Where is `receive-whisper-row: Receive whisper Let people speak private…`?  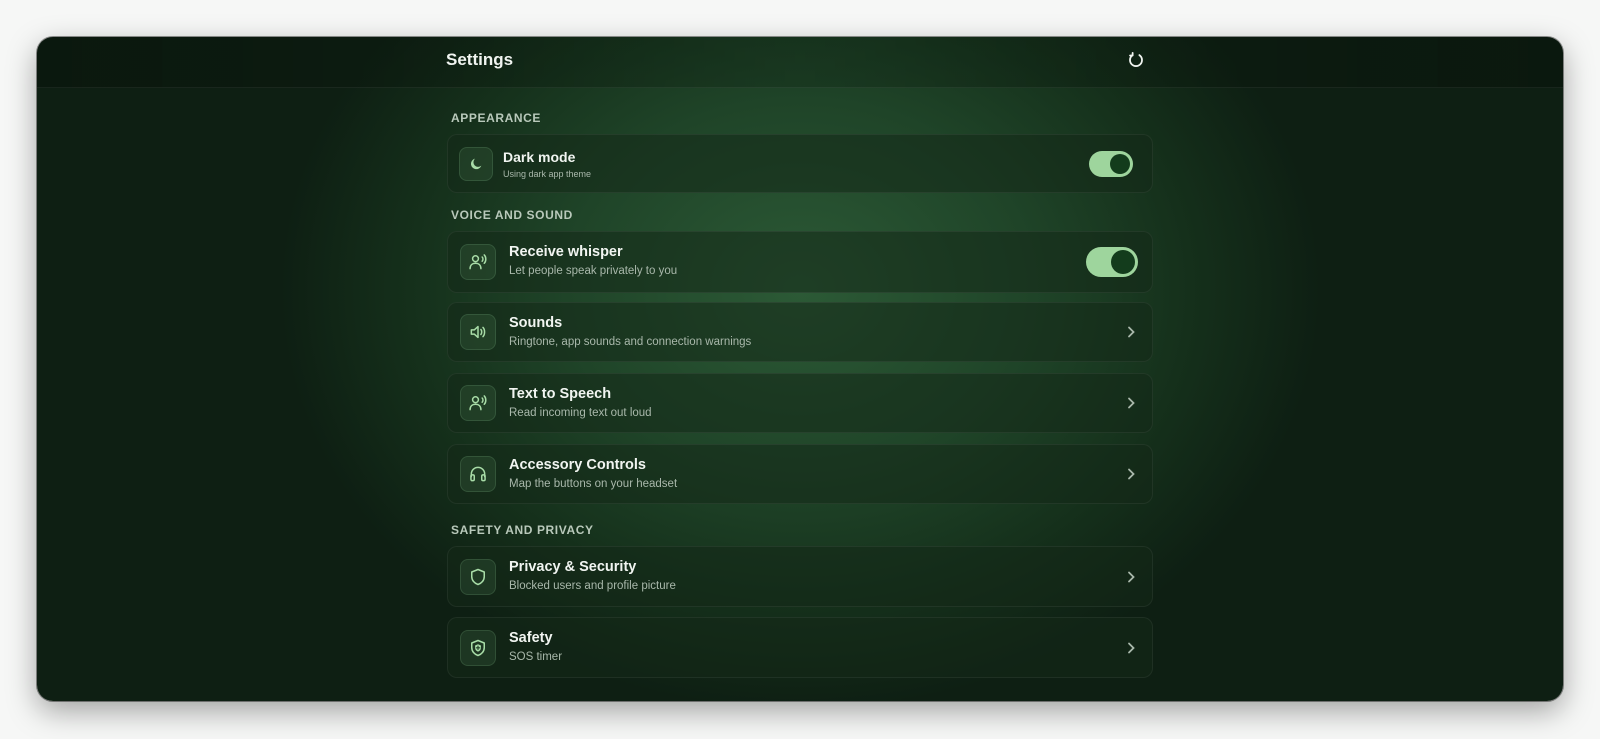 receive-whisper-row: Receive whisper Let people speak private… is located at coordinates (800, 262).